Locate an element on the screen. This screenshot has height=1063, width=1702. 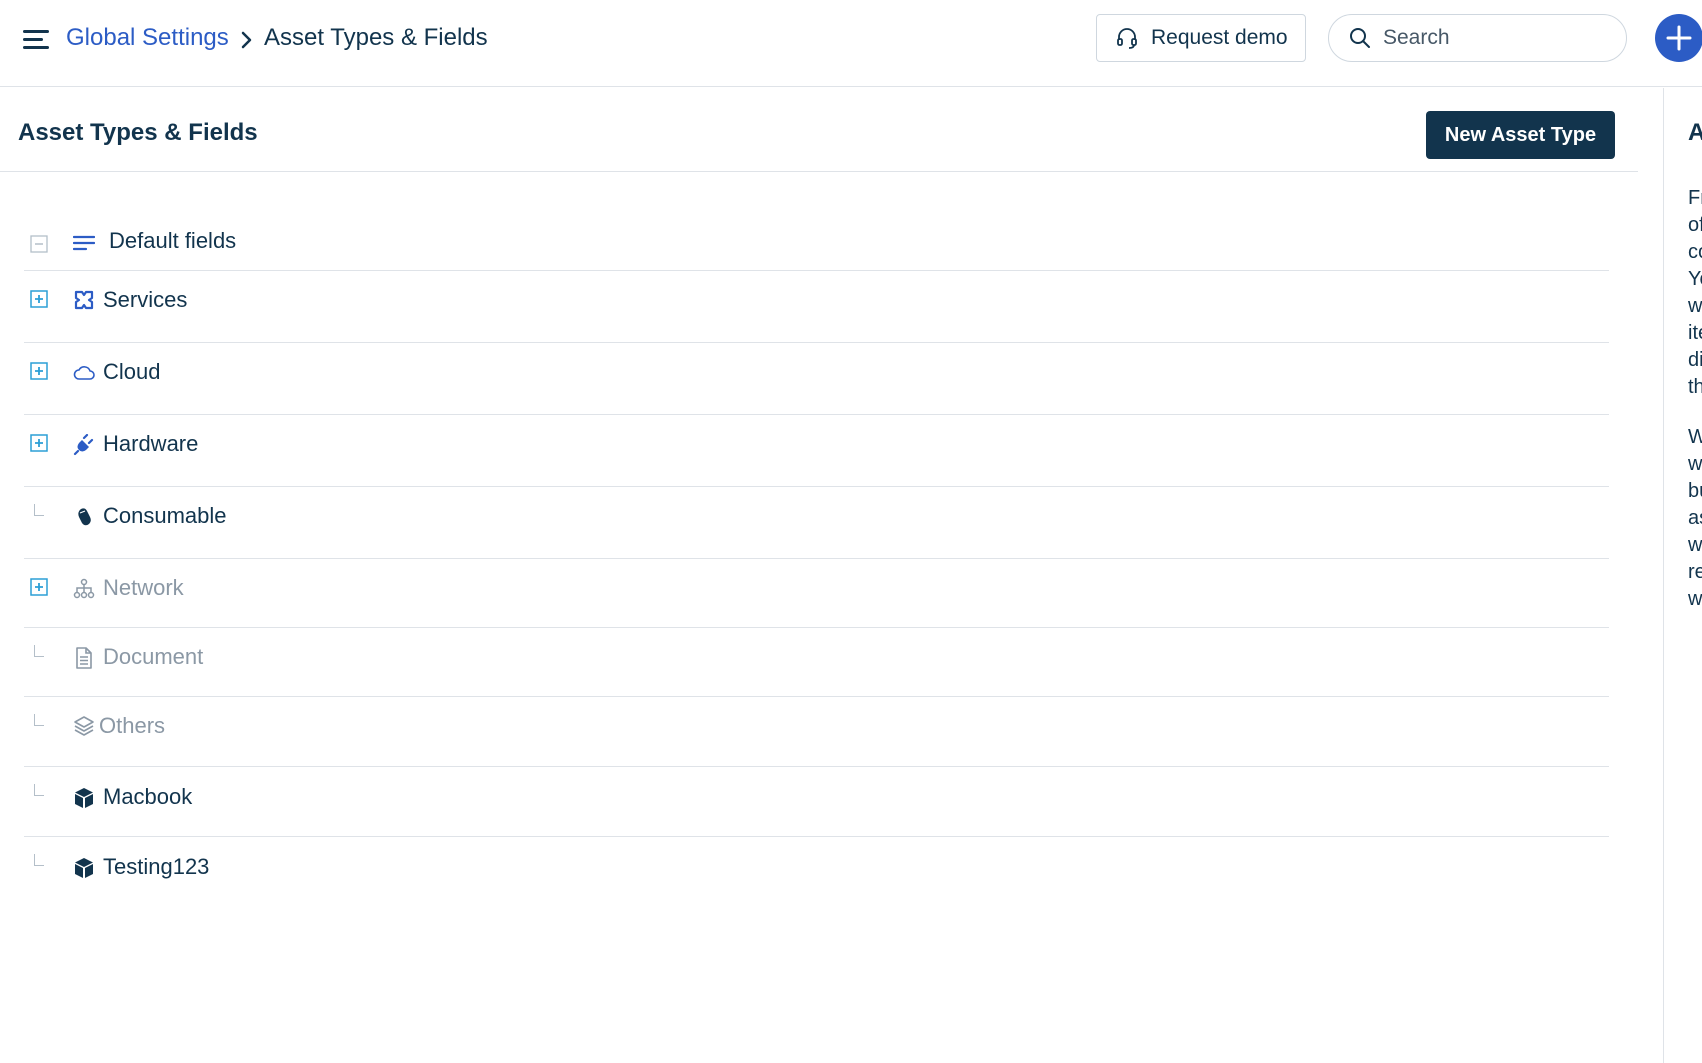
document-icon is located at coordinates (84, 658).